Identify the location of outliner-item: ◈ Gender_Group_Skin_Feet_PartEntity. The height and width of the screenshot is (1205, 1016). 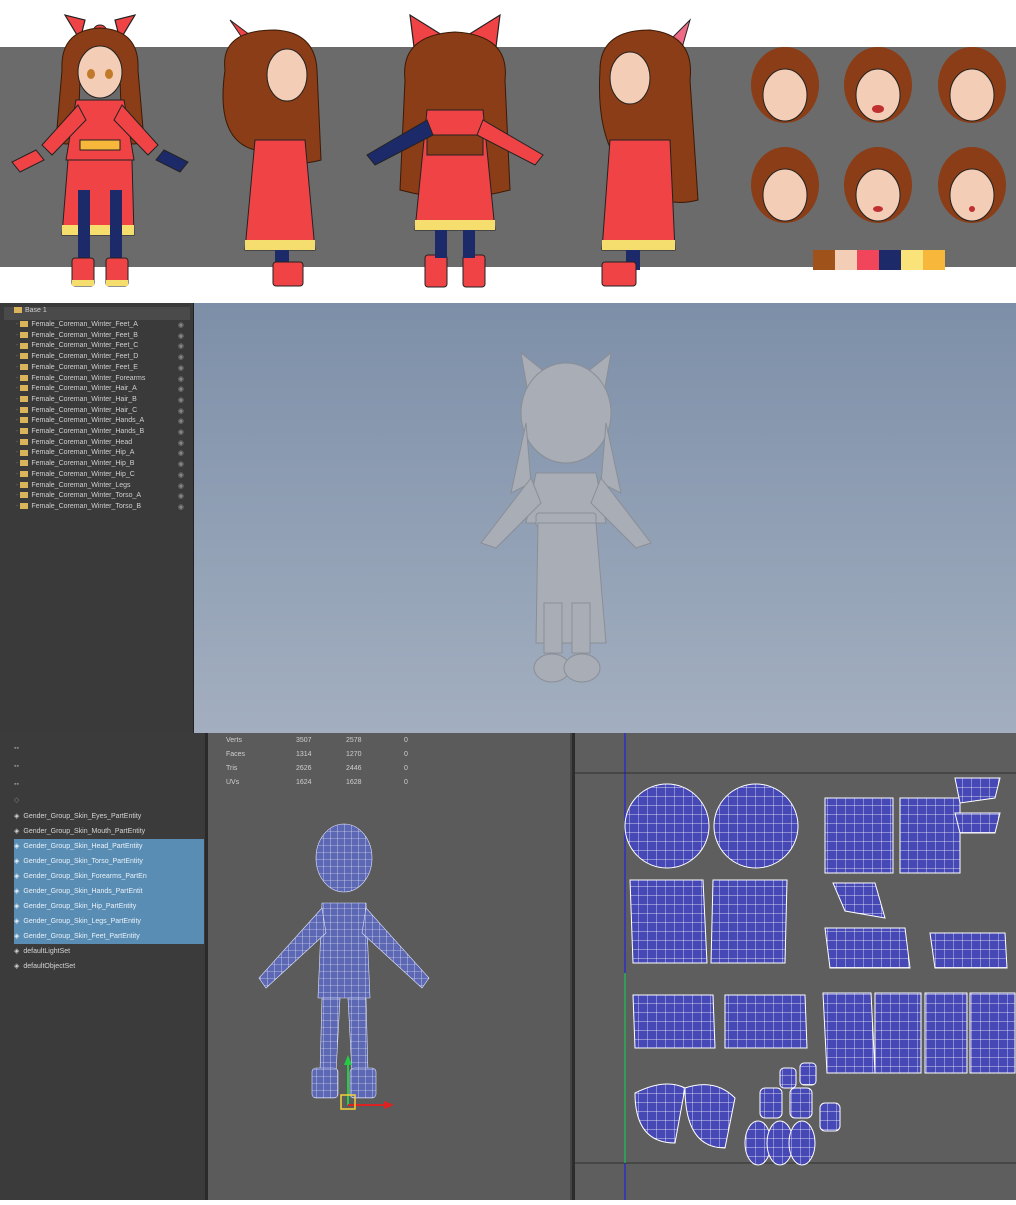
(109, 936).